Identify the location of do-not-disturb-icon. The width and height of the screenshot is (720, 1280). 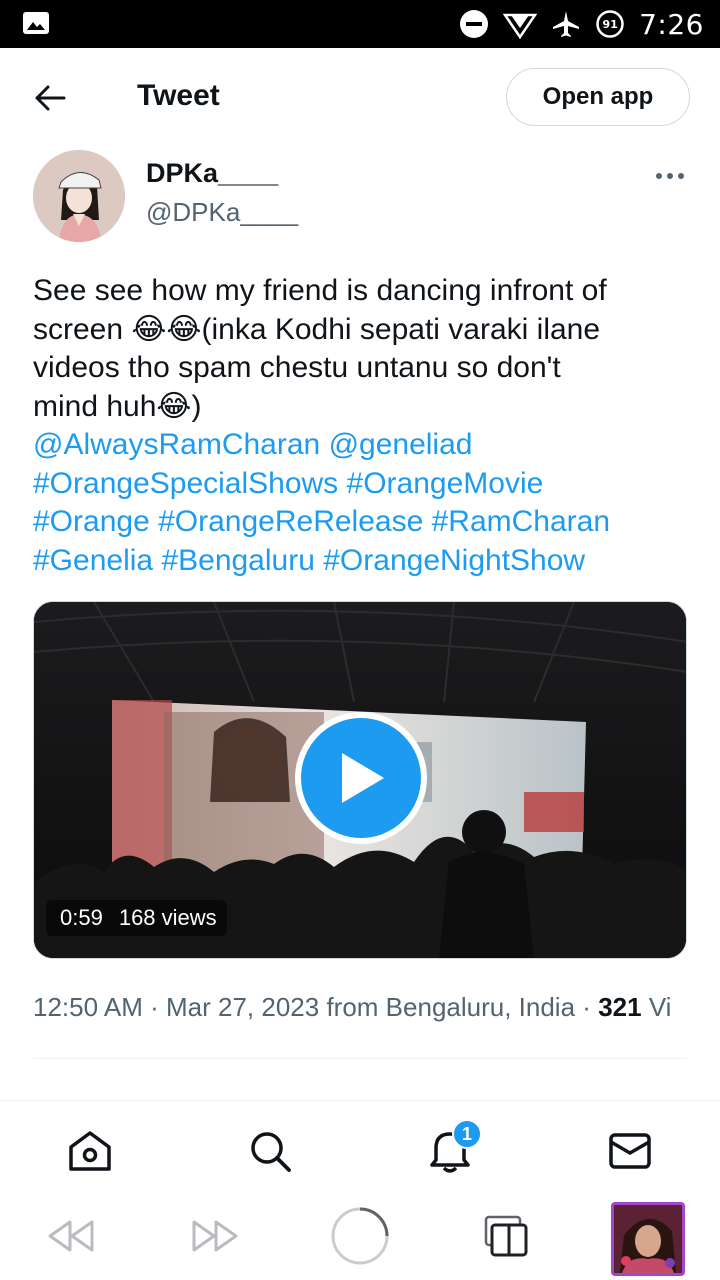
(474, 24).